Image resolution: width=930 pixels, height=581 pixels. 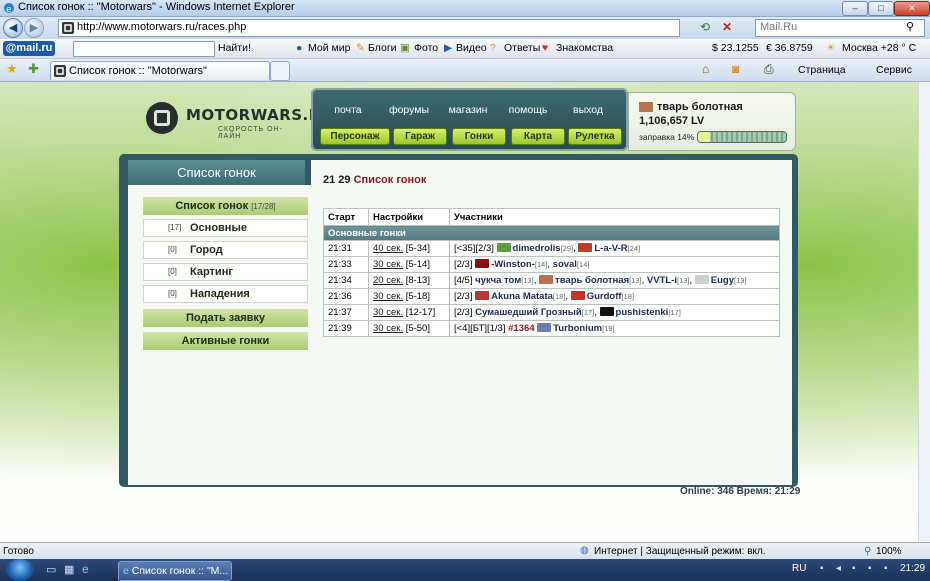 What do you see at coordinates (604, 296) in the screenshot?
I see `participant-name: Gurdoff` at bounding box center [604, 296].